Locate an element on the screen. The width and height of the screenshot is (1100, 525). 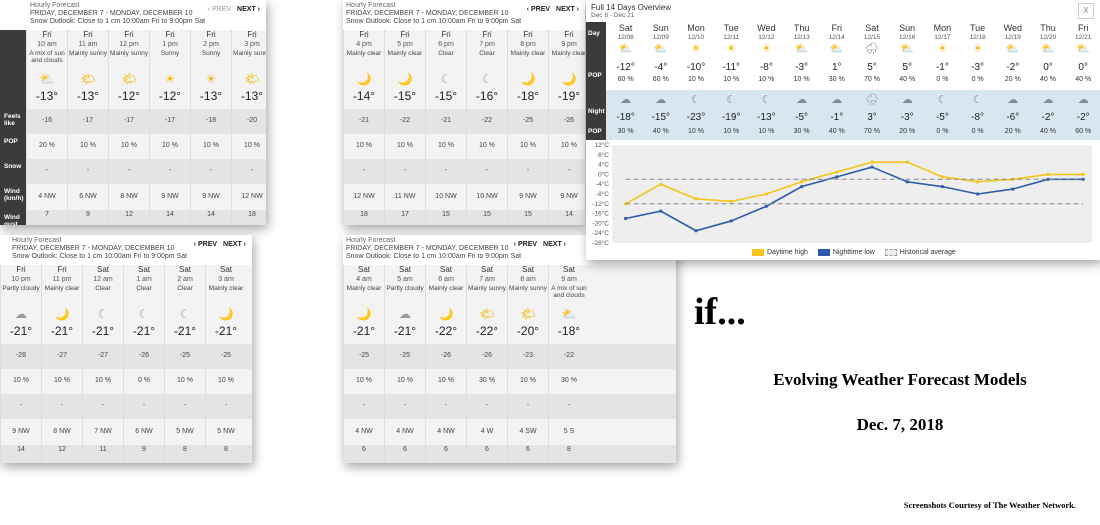
row-label-feels: Feels like is located at coordinates (12, 120).